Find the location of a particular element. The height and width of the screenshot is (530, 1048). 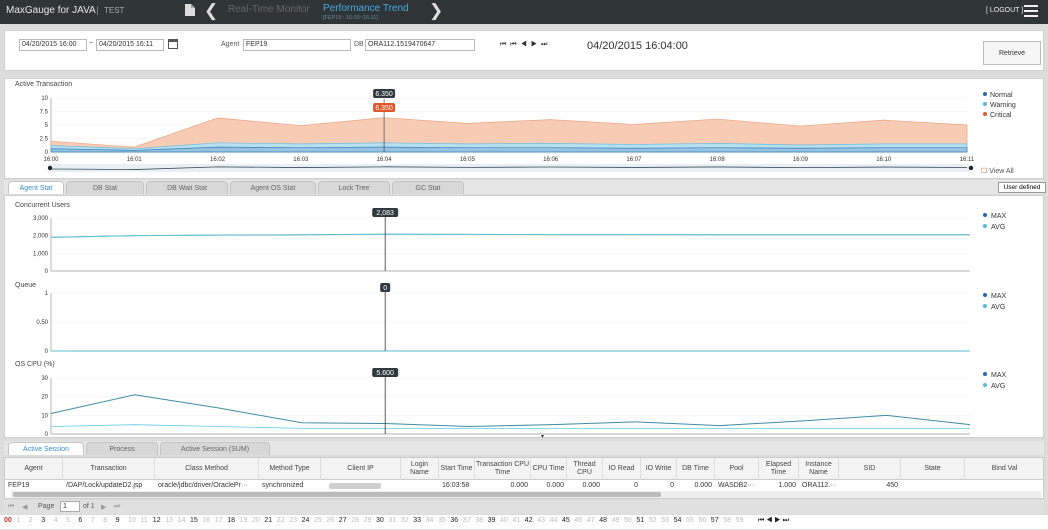

timeline-hour: 52 is located at coordinates (653, 520).